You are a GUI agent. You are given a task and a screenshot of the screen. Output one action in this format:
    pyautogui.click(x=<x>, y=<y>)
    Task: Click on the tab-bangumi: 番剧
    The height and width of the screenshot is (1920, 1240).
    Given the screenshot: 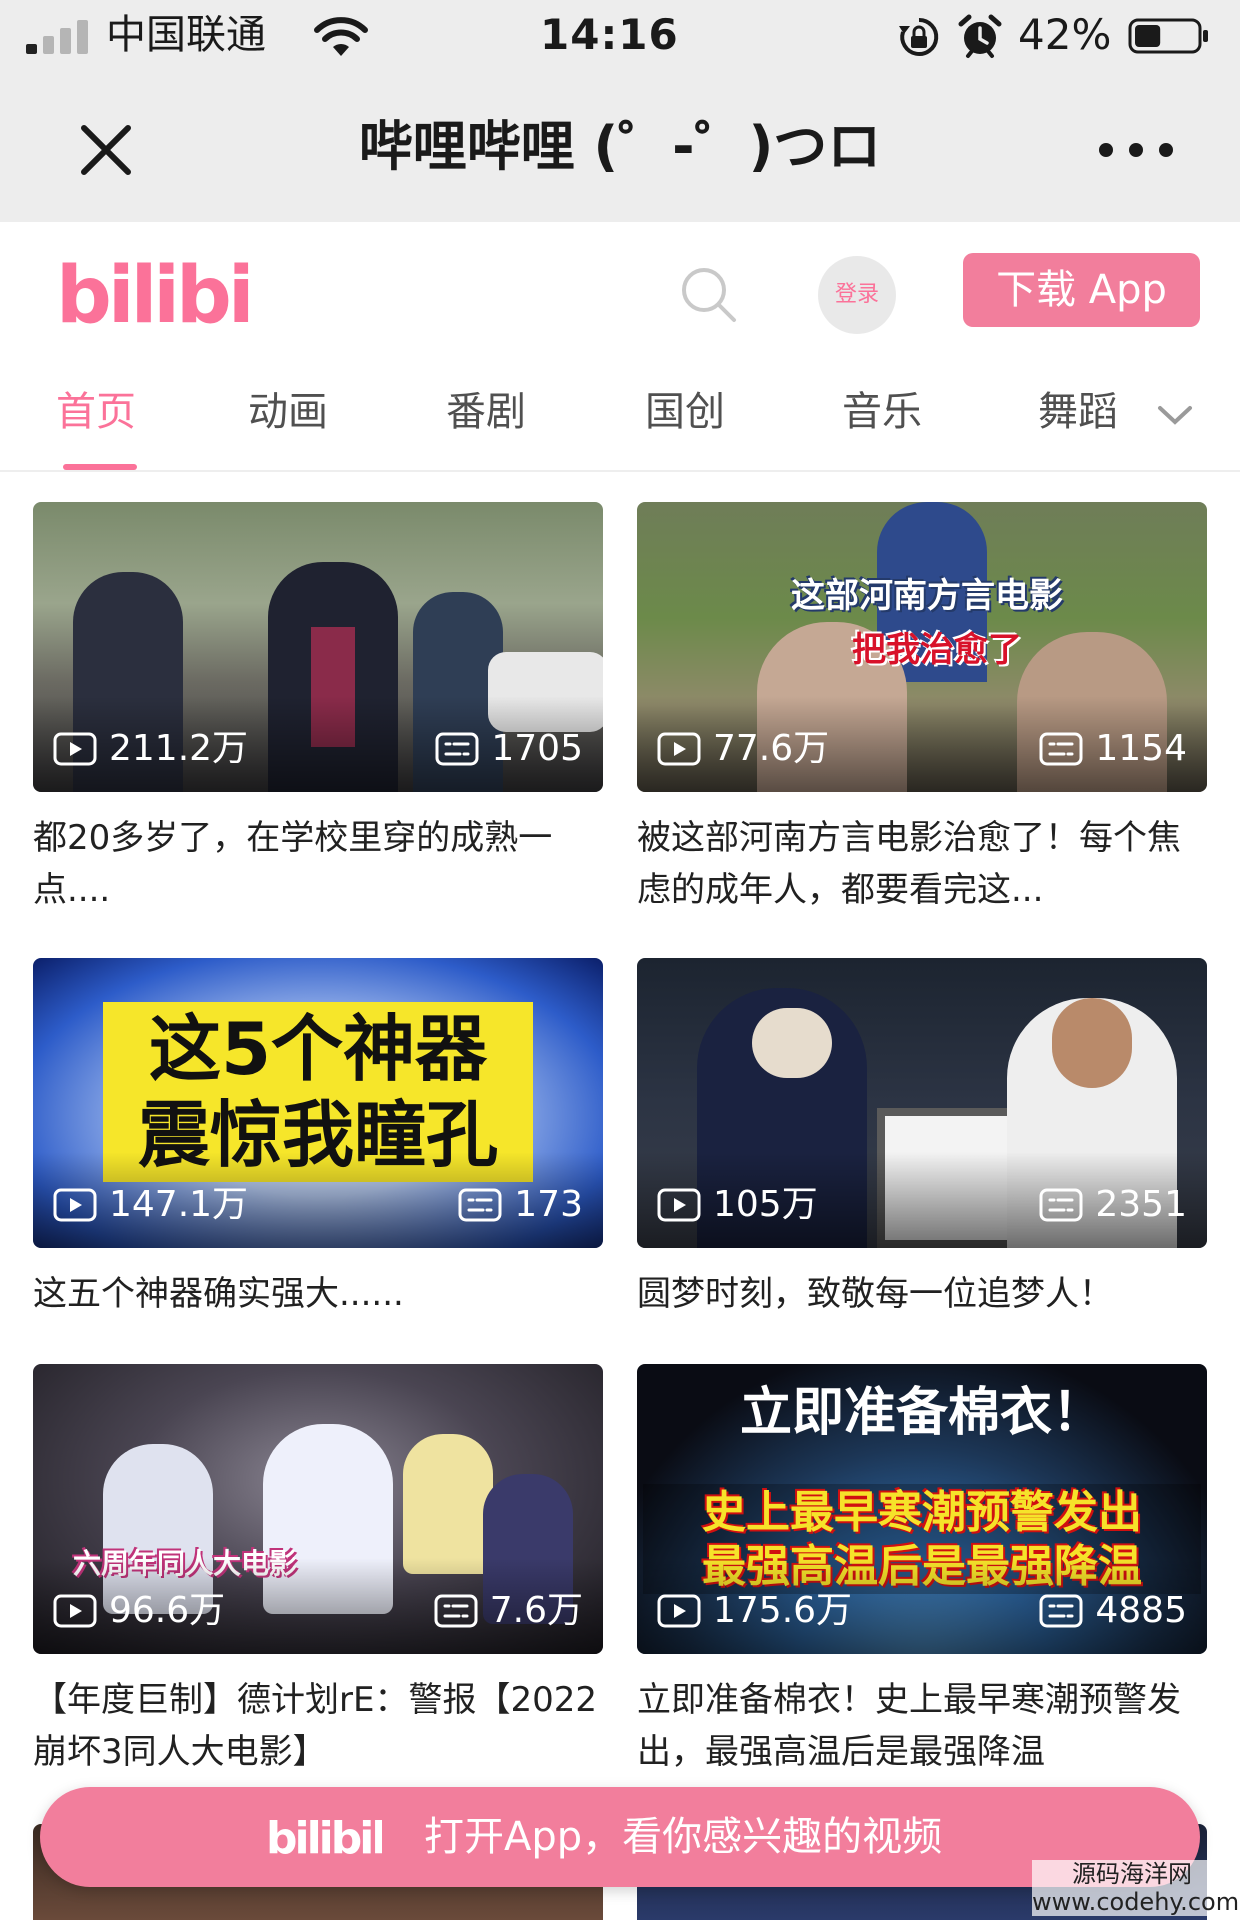 What is the action you would take?
    pyautogui.click(x=486, y=412)
    